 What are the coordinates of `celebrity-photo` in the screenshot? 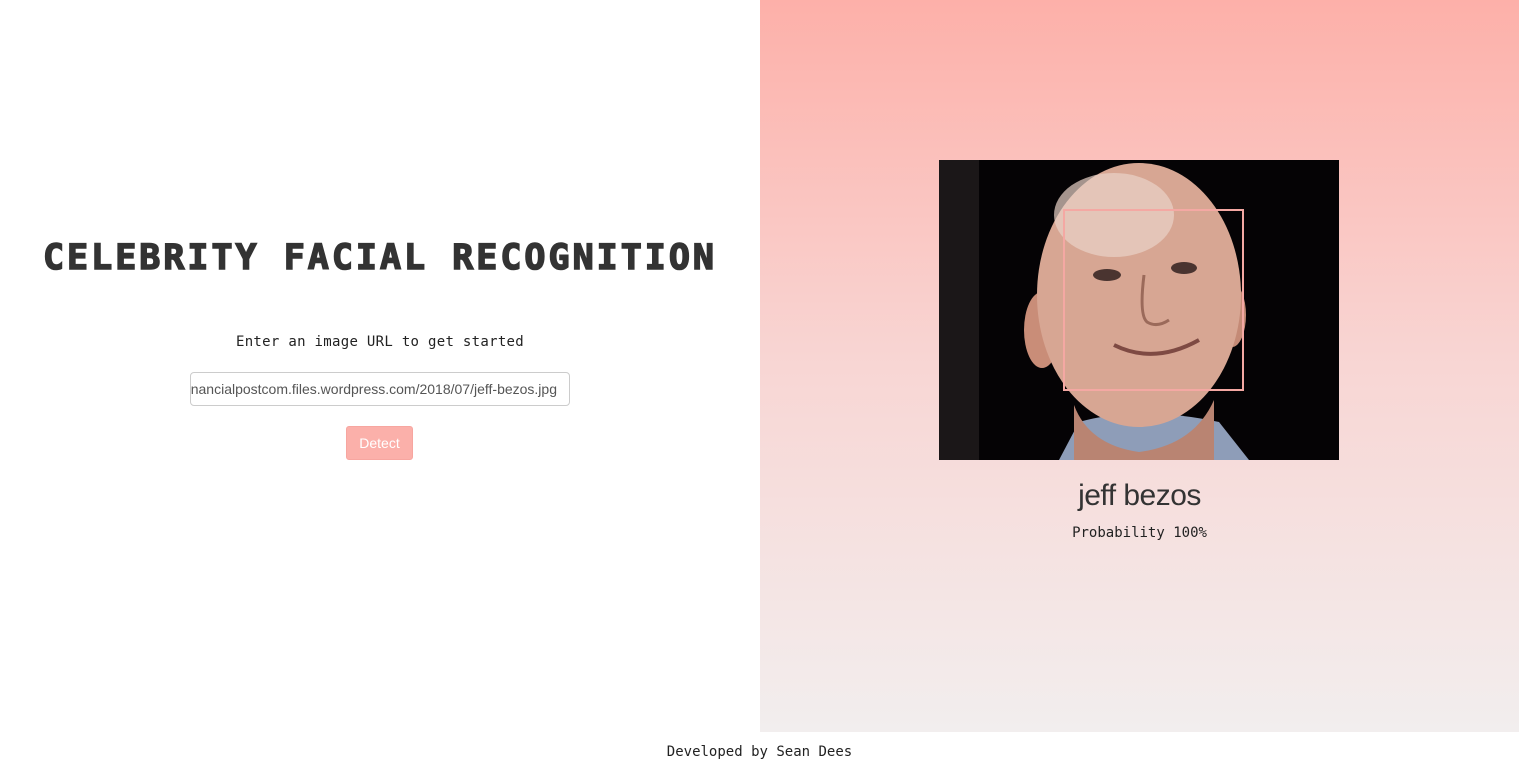 It's located at (1139, 310).